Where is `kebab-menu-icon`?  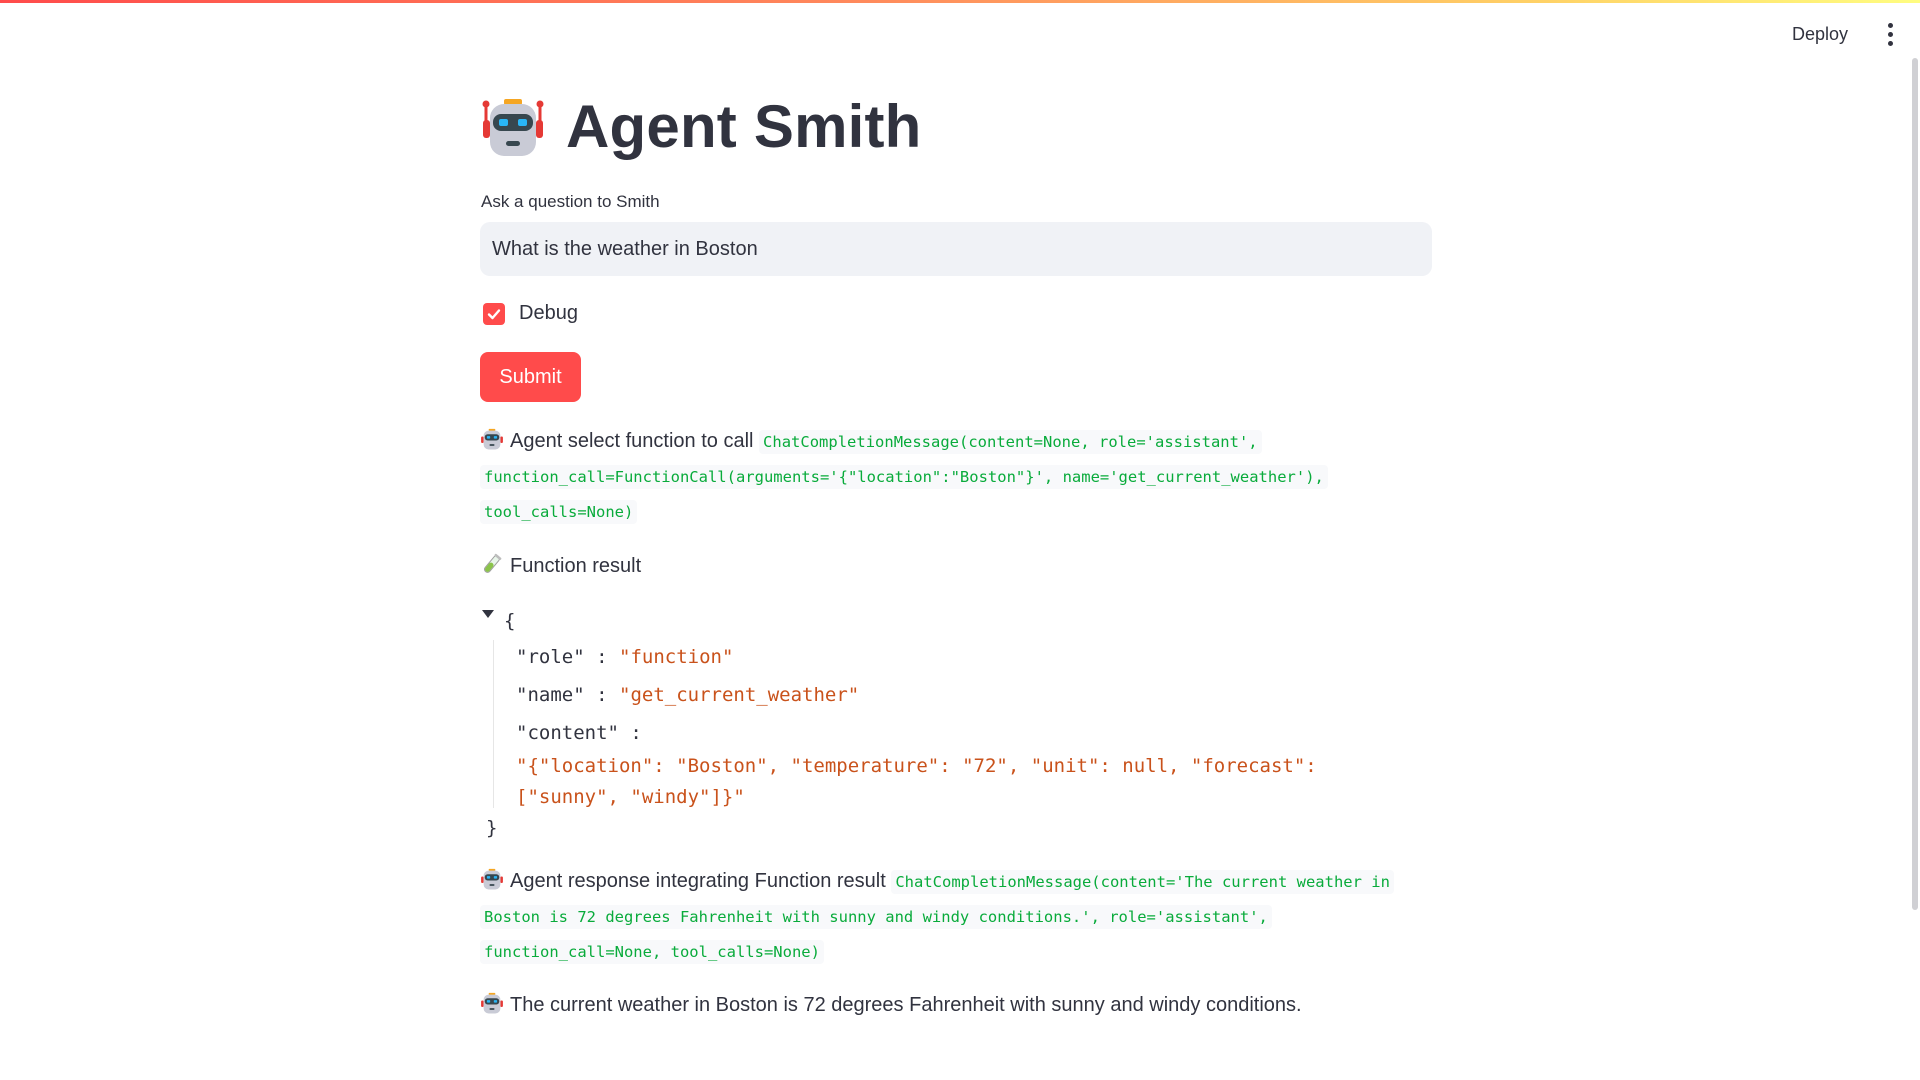
kebab-menu-icon is located at coordinates (1890, 35).